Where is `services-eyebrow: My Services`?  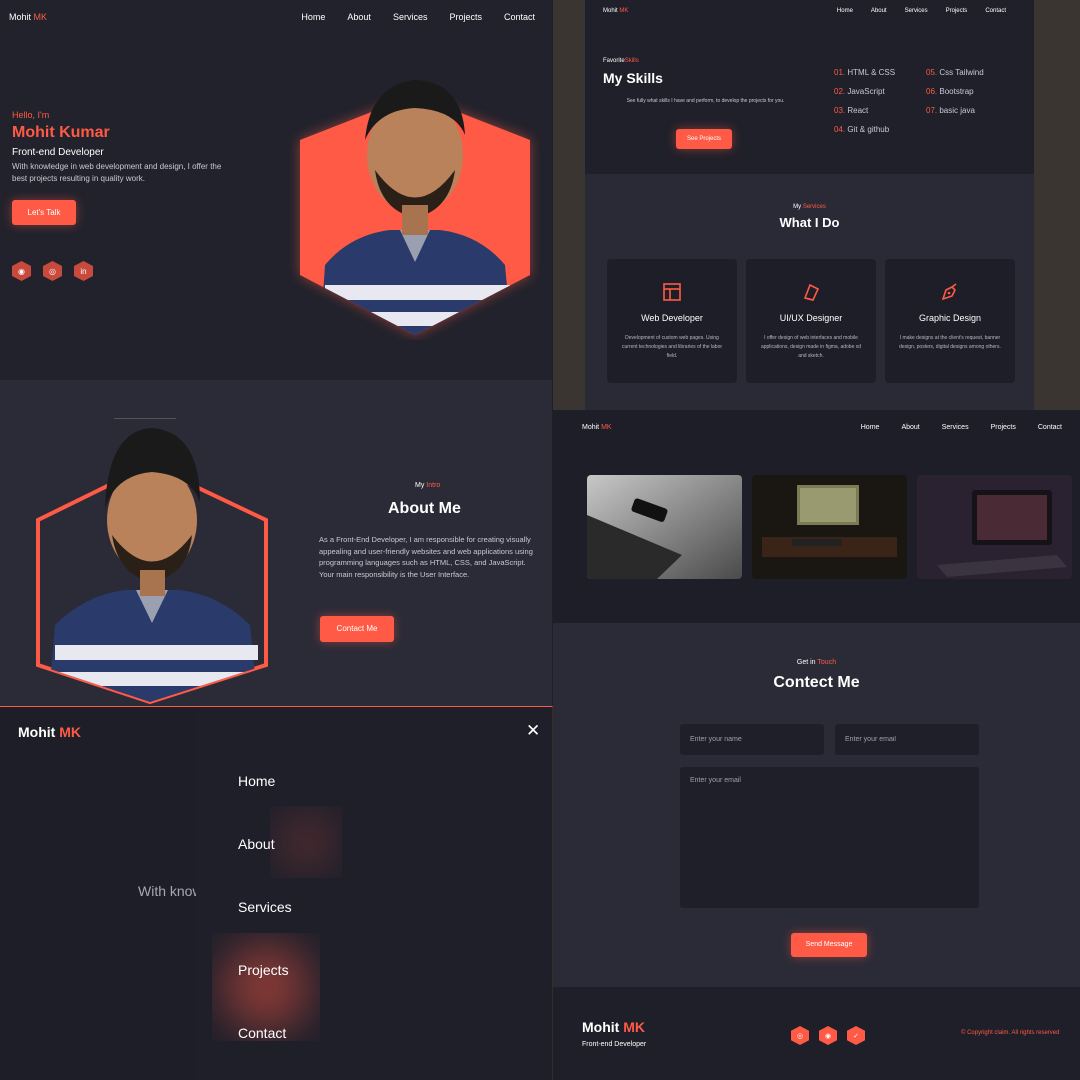 services-eyebrow: My Services is located at coordinates (809, 207).